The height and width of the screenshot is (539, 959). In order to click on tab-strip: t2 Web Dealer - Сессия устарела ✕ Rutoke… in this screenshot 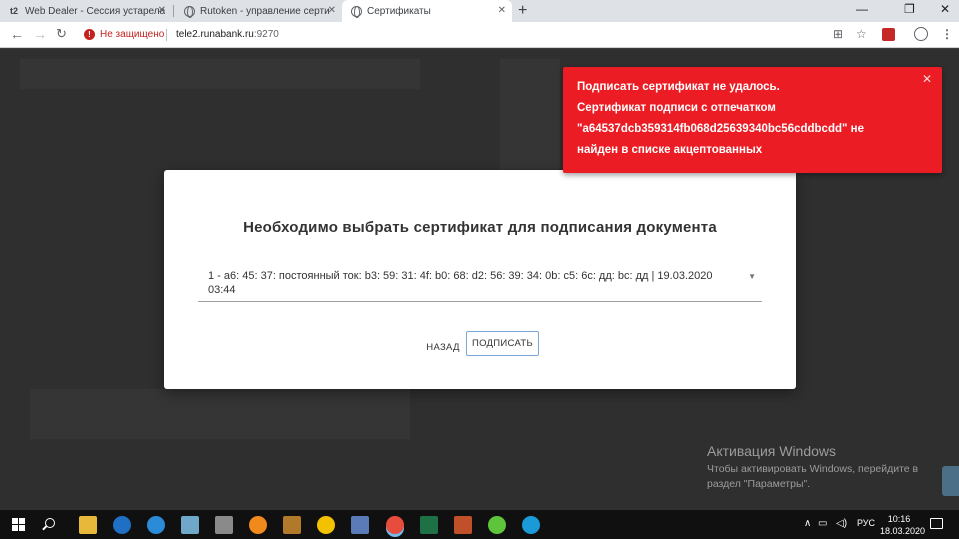, I will do `click(479, 11)`.